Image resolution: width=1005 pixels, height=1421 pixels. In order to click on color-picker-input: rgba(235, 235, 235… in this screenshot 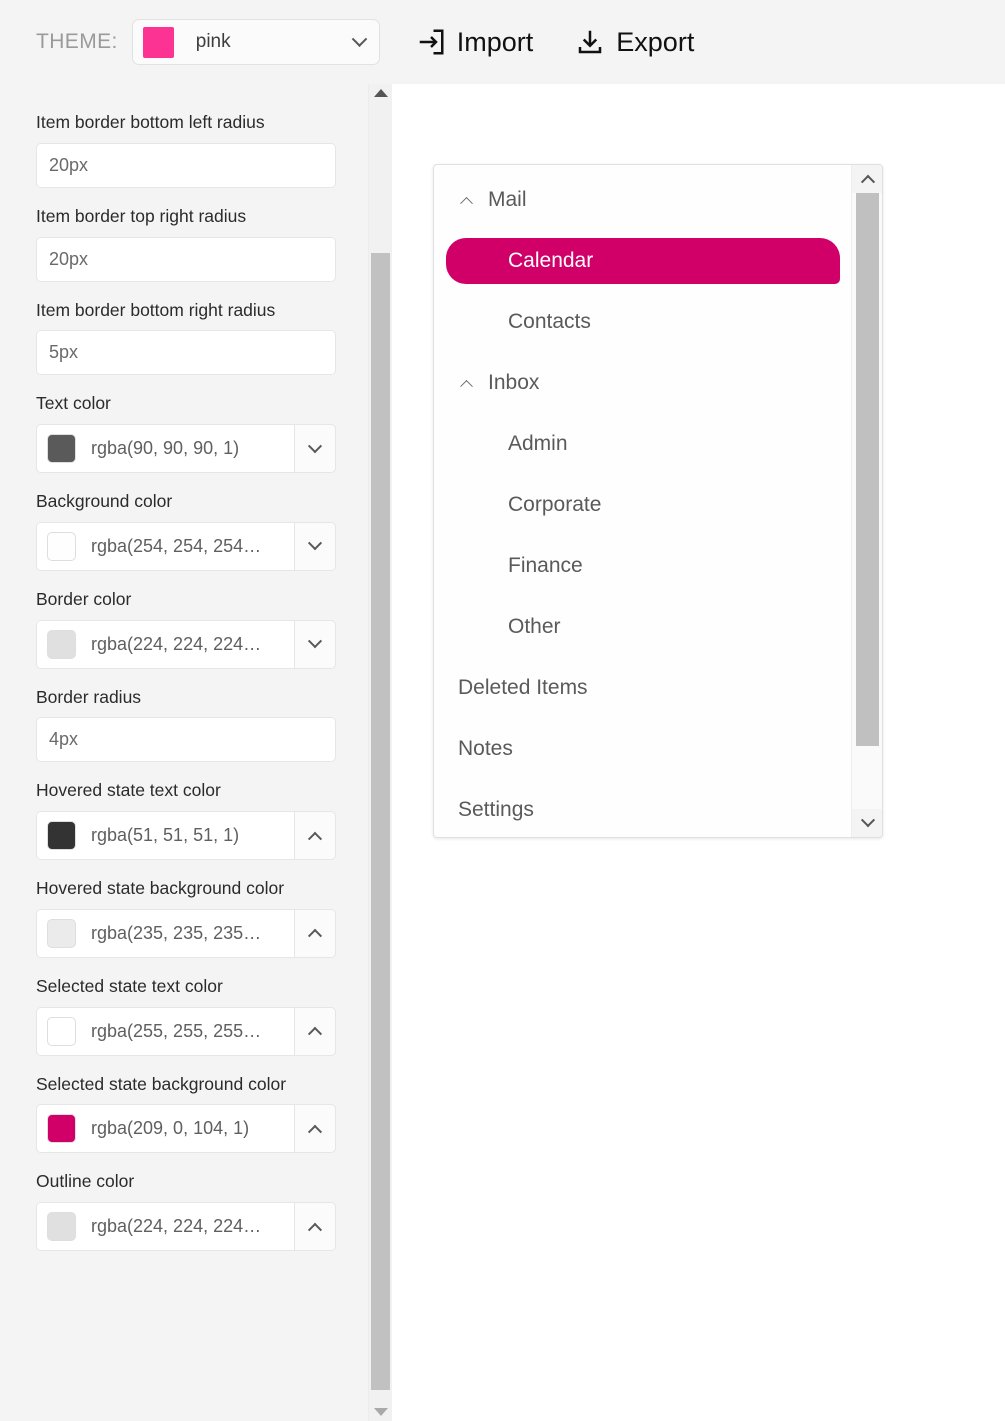, I will do `click(165, 933)`.